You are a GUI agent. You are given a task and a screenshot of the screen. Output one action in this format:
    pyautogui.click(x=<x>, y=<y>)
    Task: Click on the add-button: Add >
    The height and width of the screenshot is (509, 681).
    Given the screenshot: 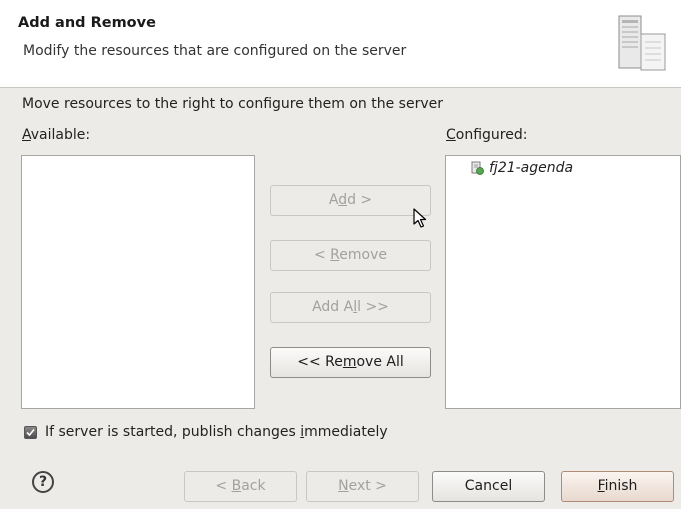 What is the action you would take?
    pyautogui.click(x=350, y=200)
    